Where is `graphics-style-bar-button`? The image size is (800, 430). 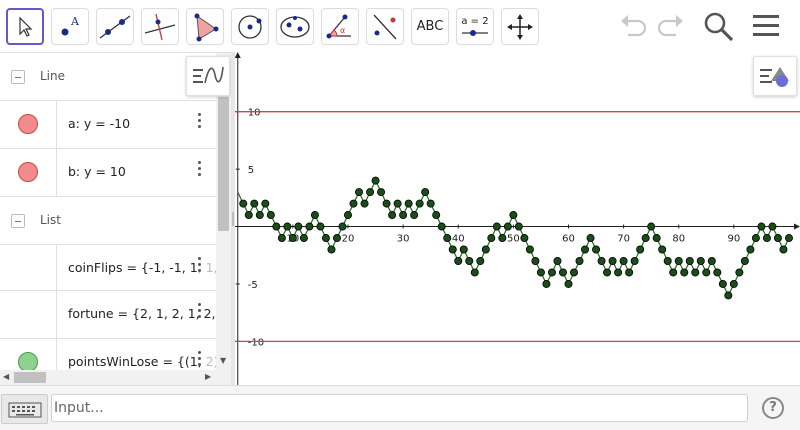 graphics-style-bar-button is located at coordinates (775, 76).